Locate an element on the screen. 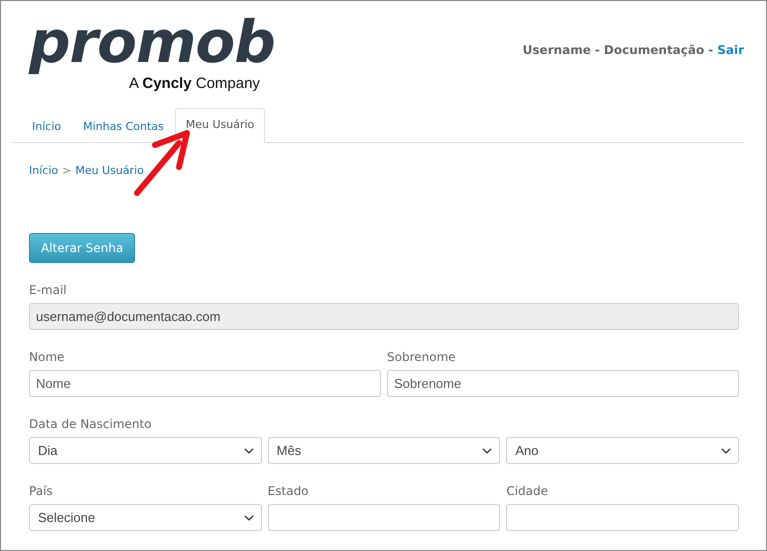 The image size is (767, 551). nav-tab: Início is located at coordinates (46, 126).